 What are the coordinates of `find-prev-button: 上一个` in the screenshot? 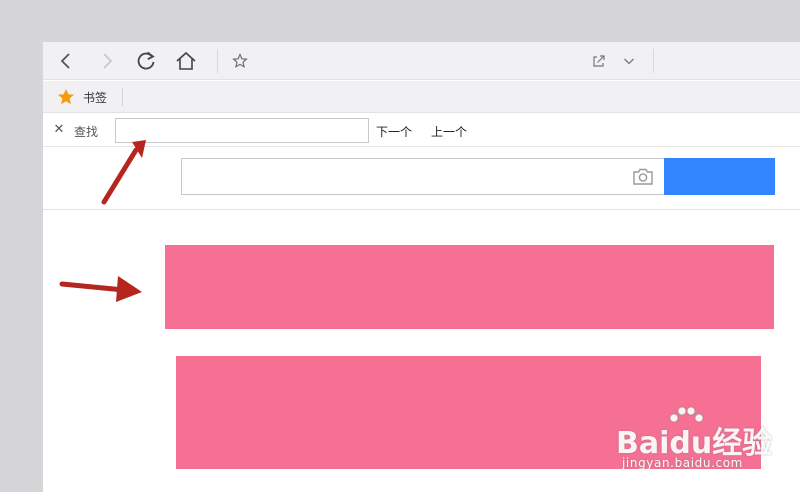 It's located at (449, 131).